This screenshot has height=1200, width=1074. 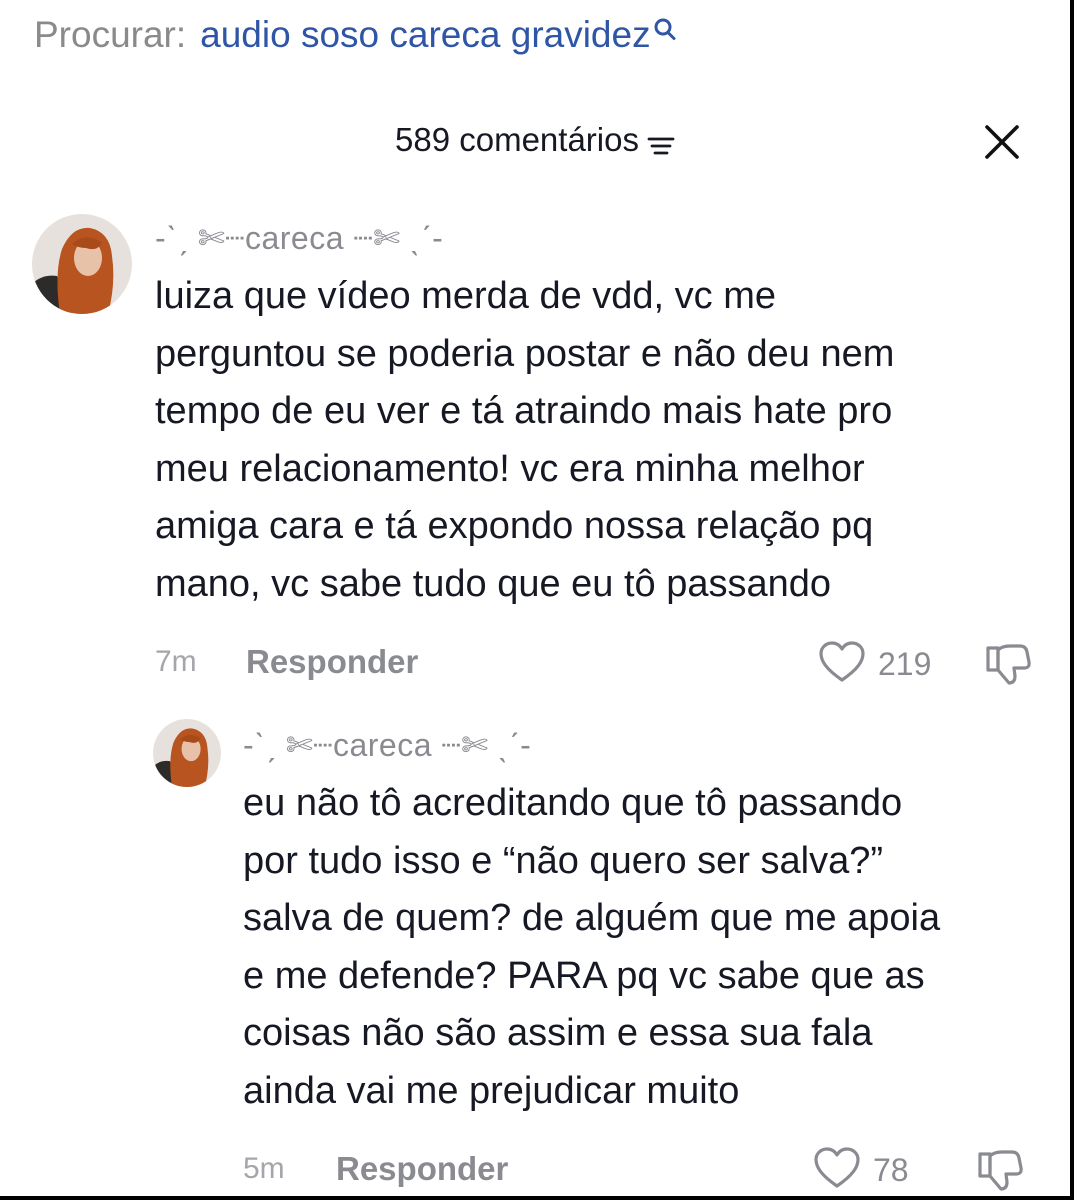 I want to click on close-button, so click(x=1002, y=144).